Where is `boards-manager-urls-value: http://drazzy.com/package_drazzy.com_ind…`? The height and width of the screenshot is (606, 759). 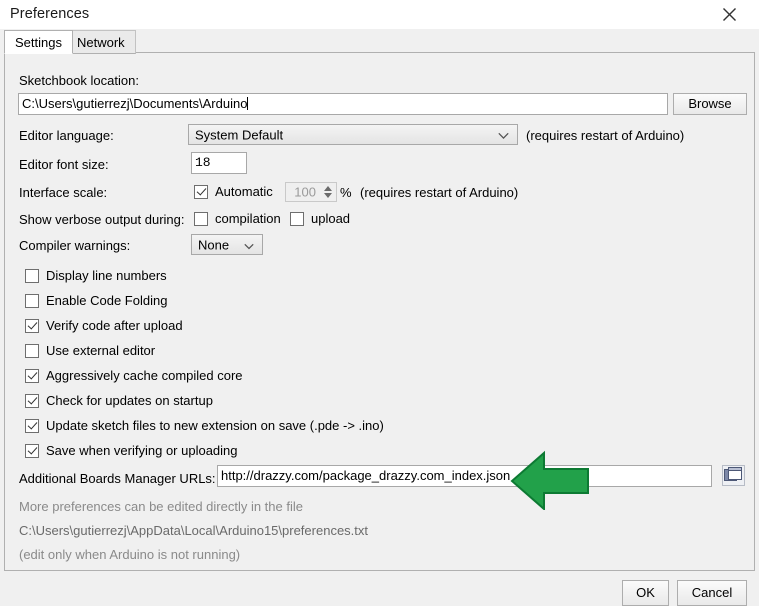 boards-manager-urls-value: http://drazzy.com/package_drazzy.com_ind… is located at coordinates (366, 475).